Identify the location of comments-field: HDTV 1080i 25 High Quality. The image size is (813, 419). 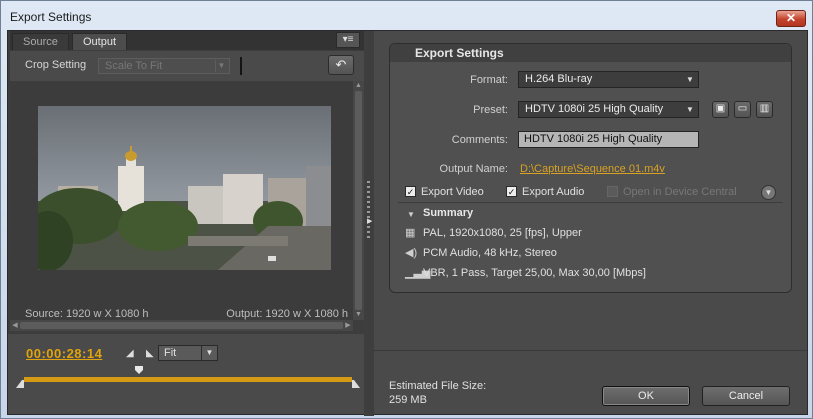
(608, 139).